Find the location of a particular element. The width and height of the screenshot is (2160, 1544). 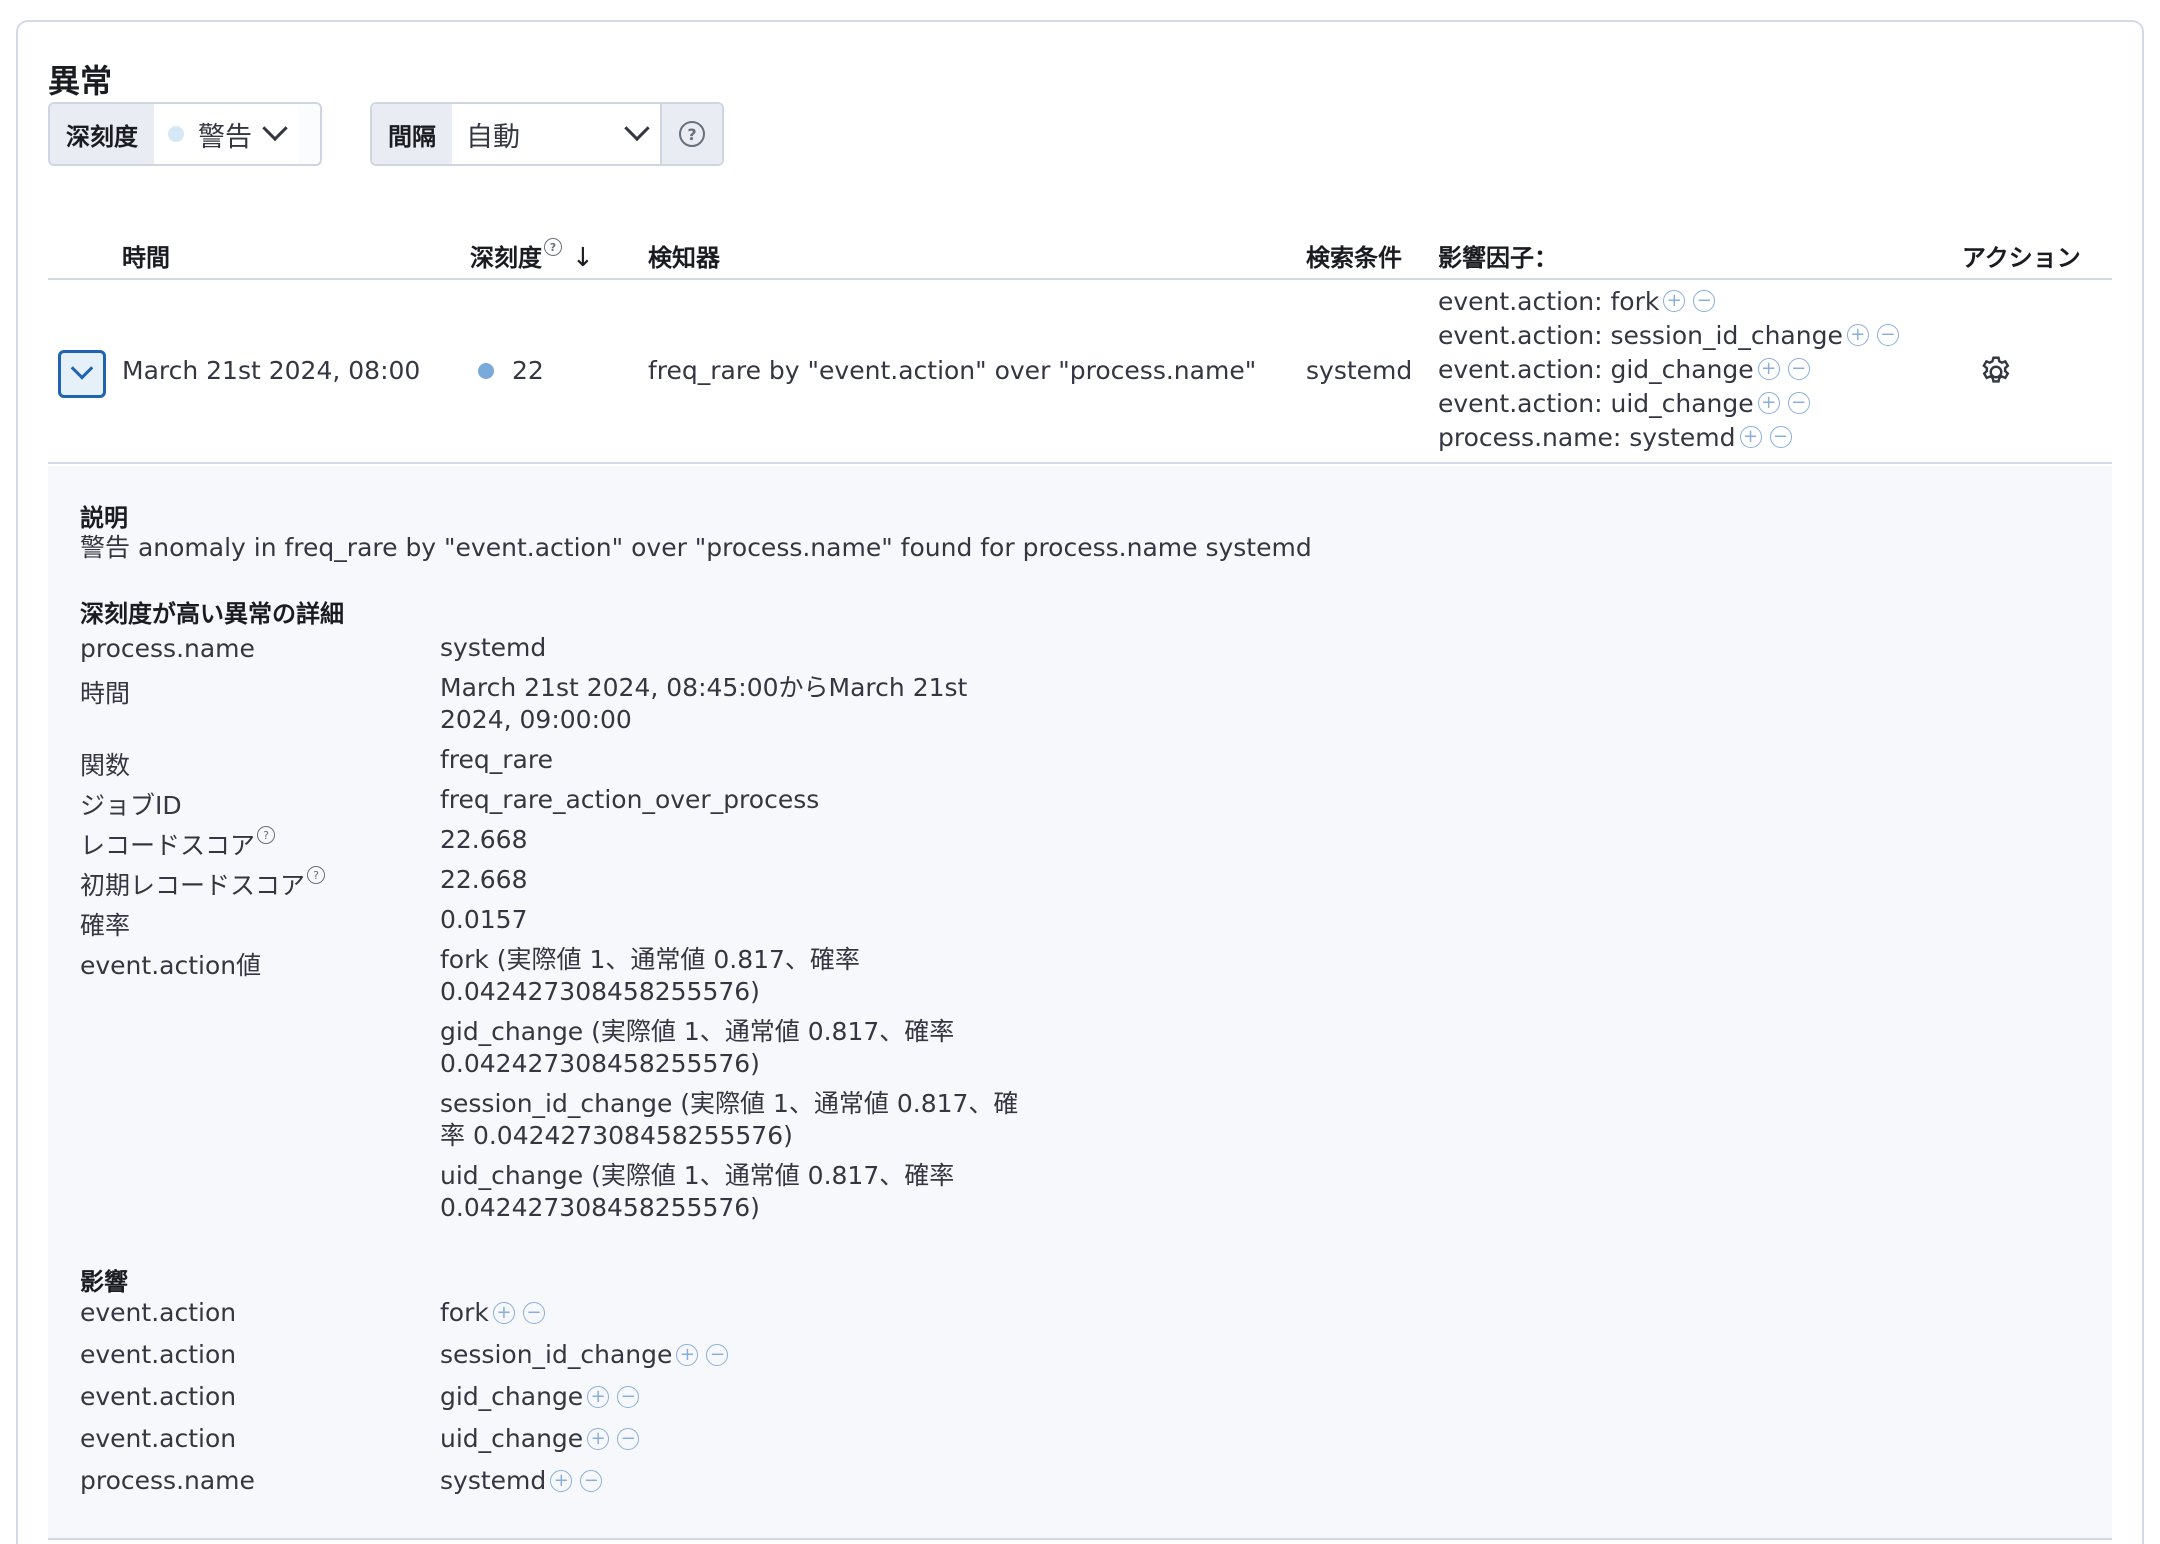

field-label: process.name is located at coordinates (167, 648).